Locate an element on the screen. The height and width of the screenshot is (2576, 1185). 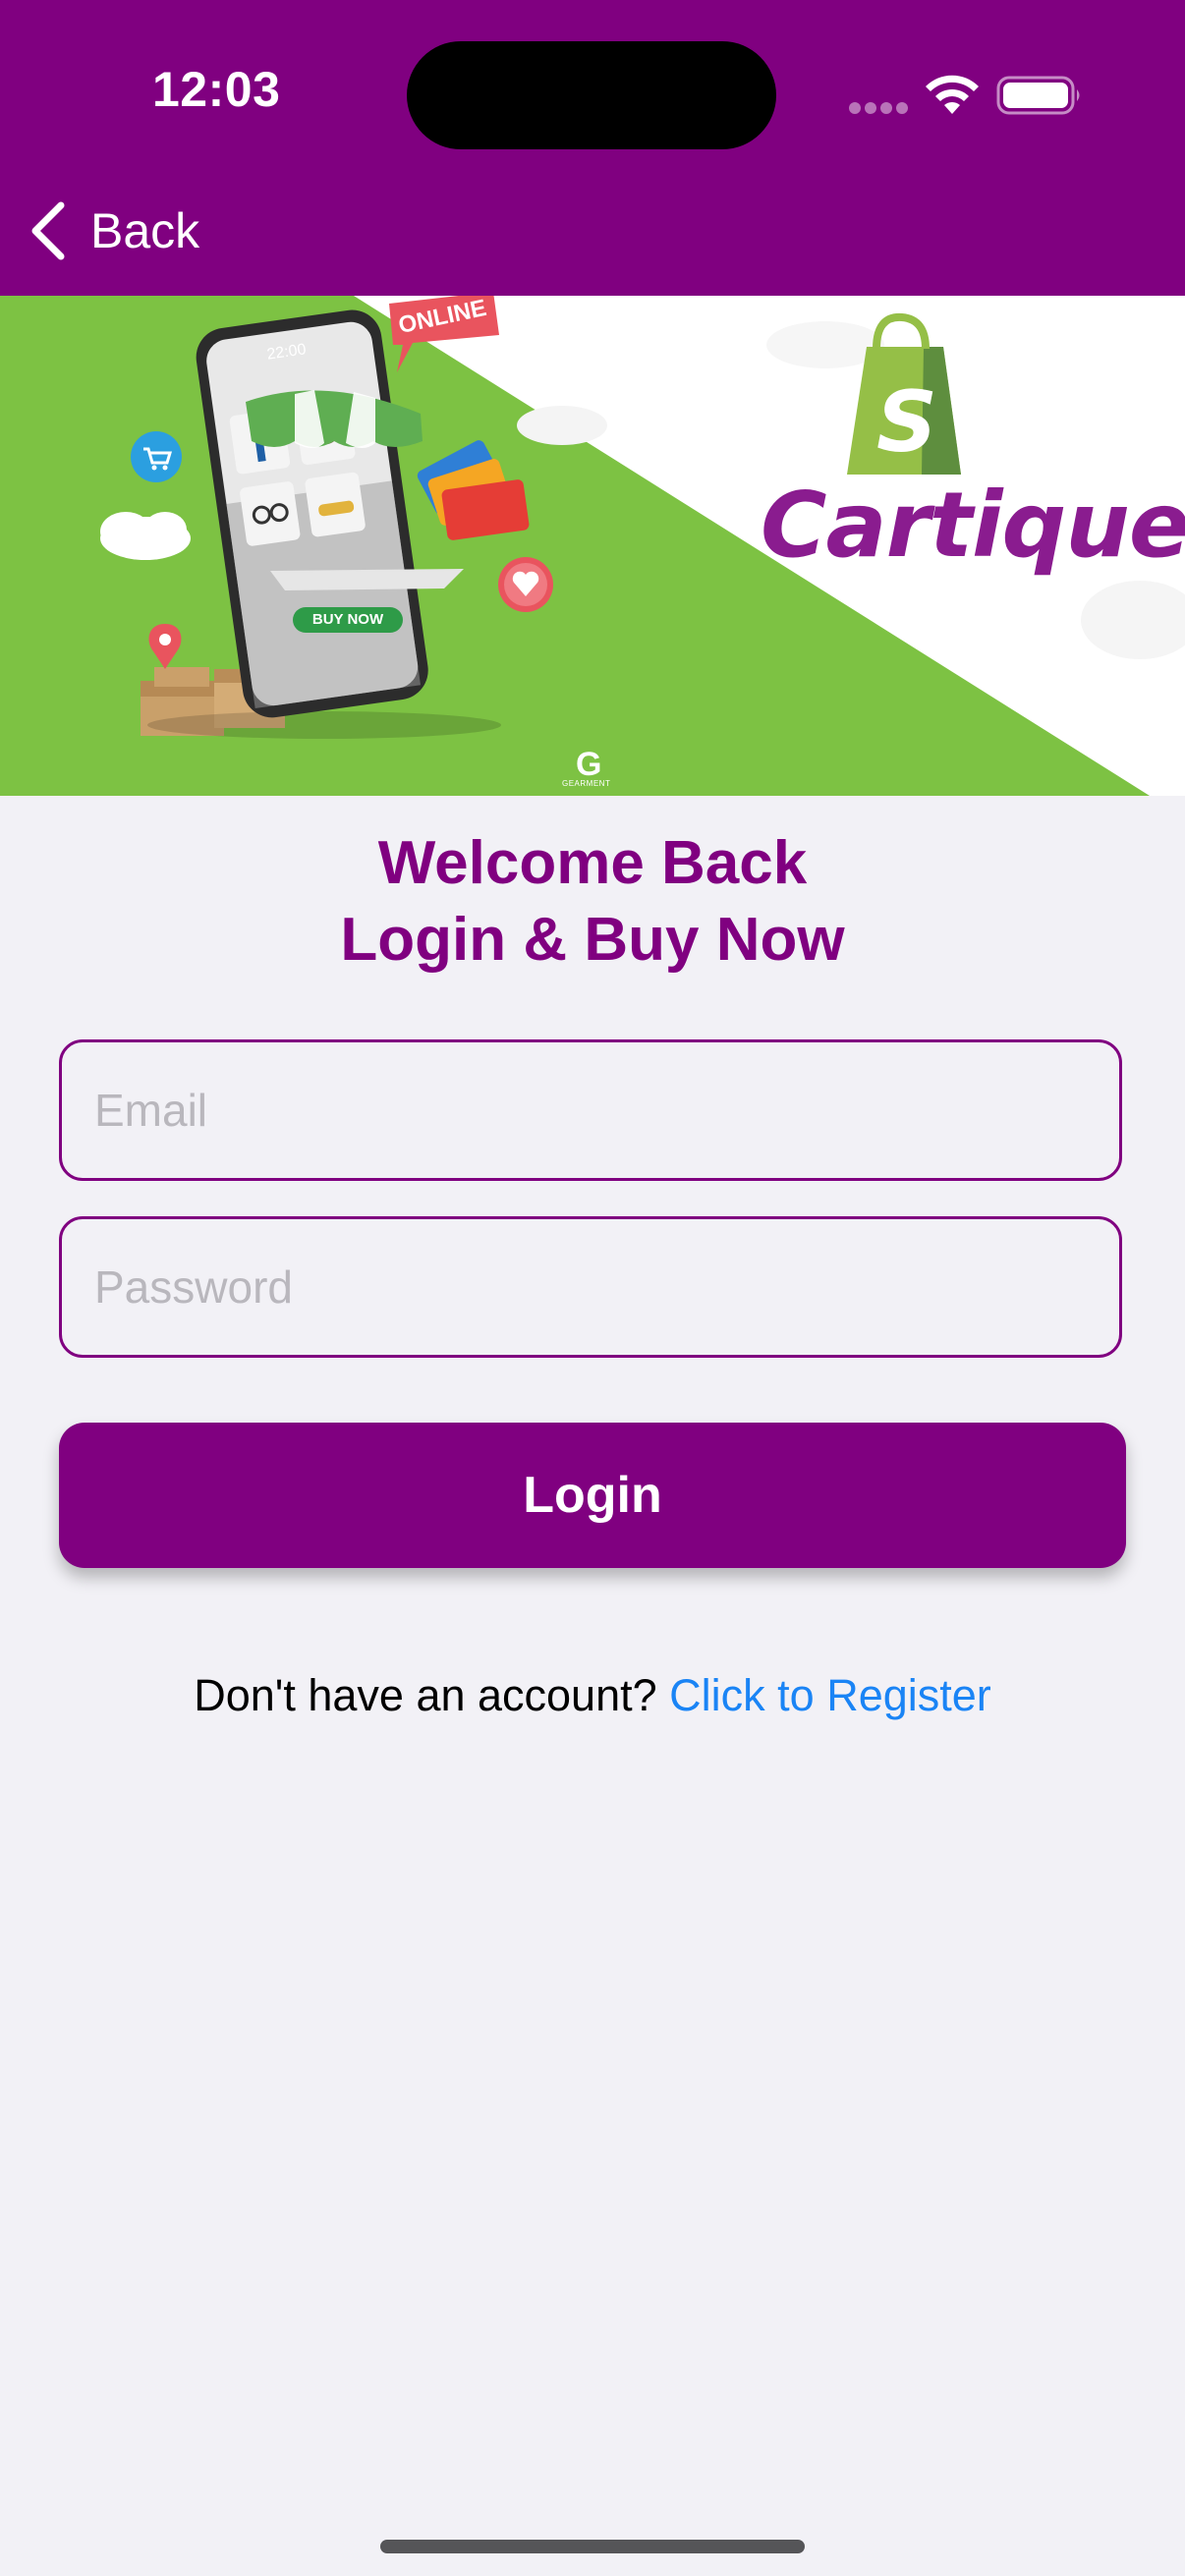
back-label: Back is located at coordinates (145, 230).